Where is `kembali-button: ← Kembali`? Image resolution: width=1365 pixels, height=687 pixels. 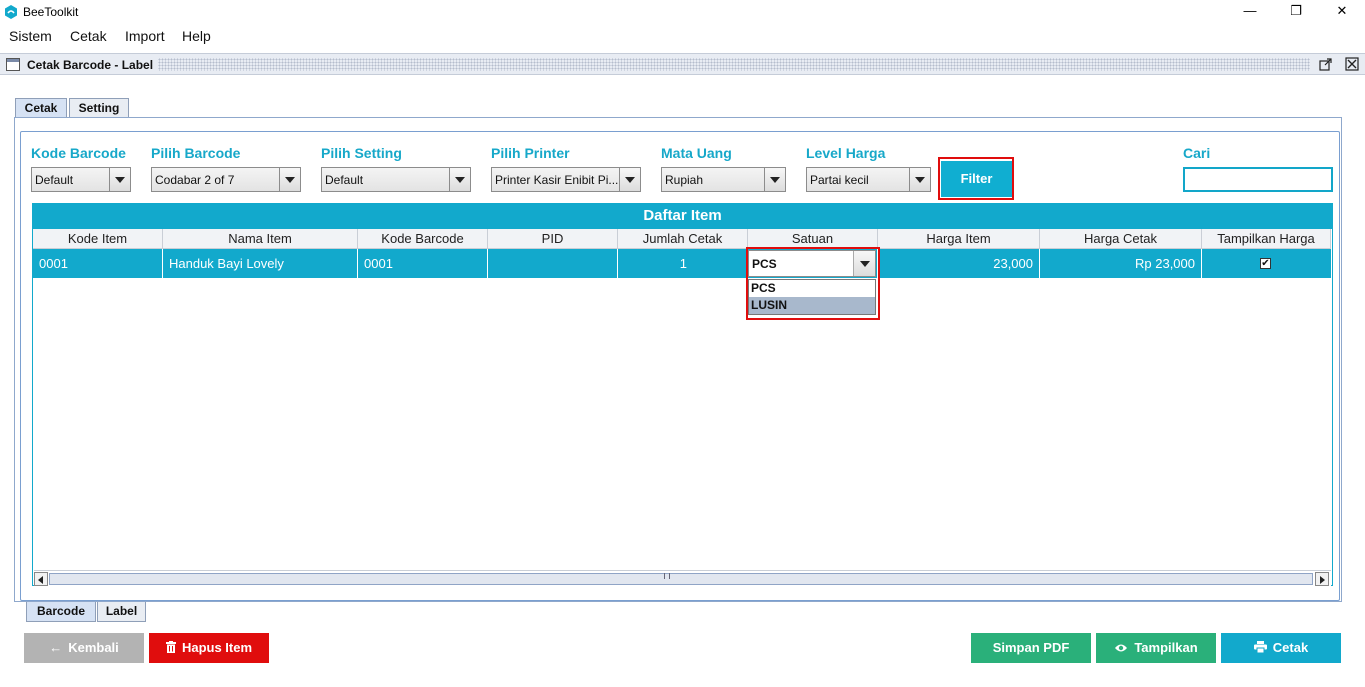
kembali-button: ← Kembali is located at coordinates (84, 648).